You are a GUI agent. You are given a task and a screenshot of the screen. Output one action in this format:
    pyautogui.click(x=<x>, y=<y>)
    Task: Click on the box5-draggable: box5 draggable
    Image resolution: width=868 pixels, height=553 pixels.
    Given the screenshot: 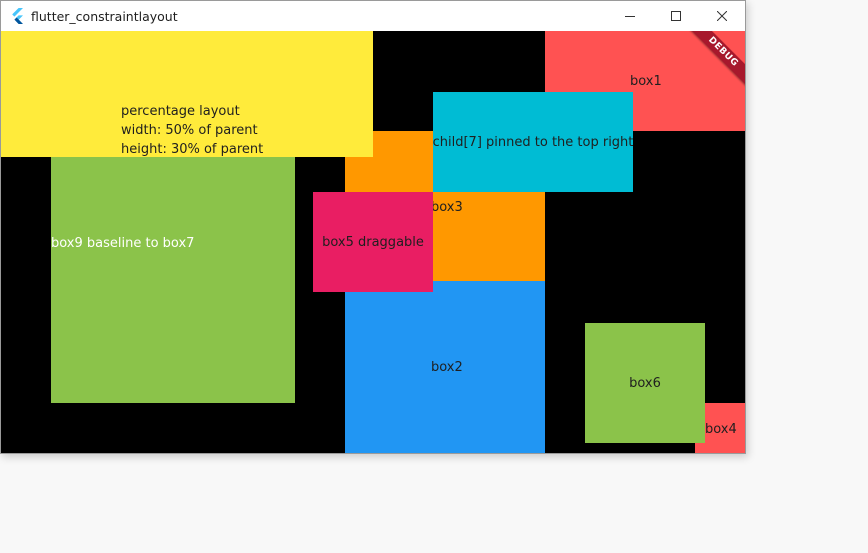 What is the action you would take?
    pyautogui.click(x=373, y=242)
    